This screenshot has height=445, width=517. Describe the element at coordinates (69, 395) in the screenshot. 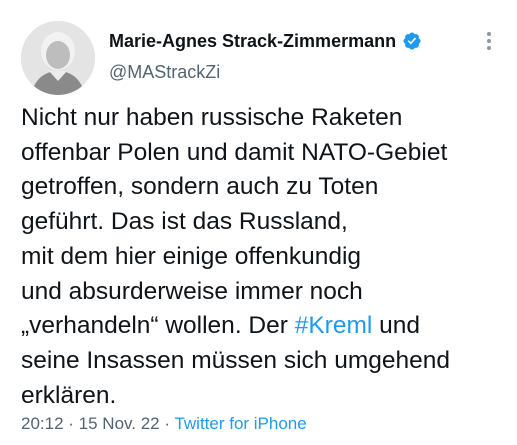

I see `tweet-line: erklären.` at that location.